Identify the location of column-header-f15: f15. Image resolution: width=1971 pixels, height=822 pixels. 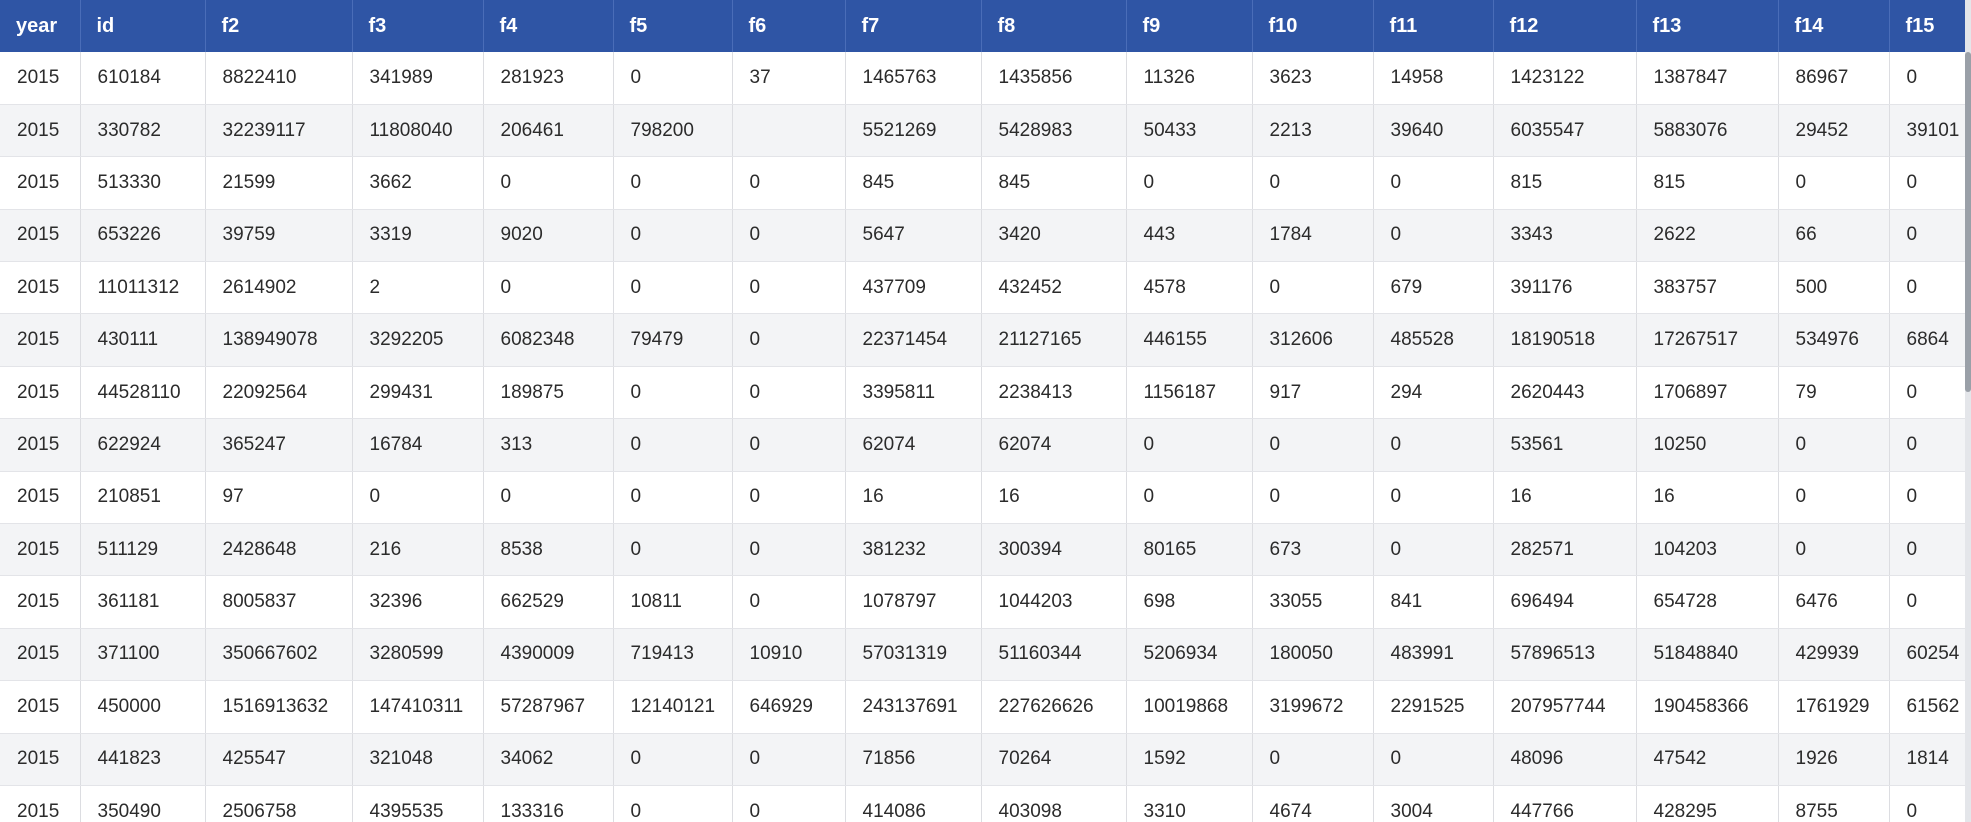
(1930, 26).